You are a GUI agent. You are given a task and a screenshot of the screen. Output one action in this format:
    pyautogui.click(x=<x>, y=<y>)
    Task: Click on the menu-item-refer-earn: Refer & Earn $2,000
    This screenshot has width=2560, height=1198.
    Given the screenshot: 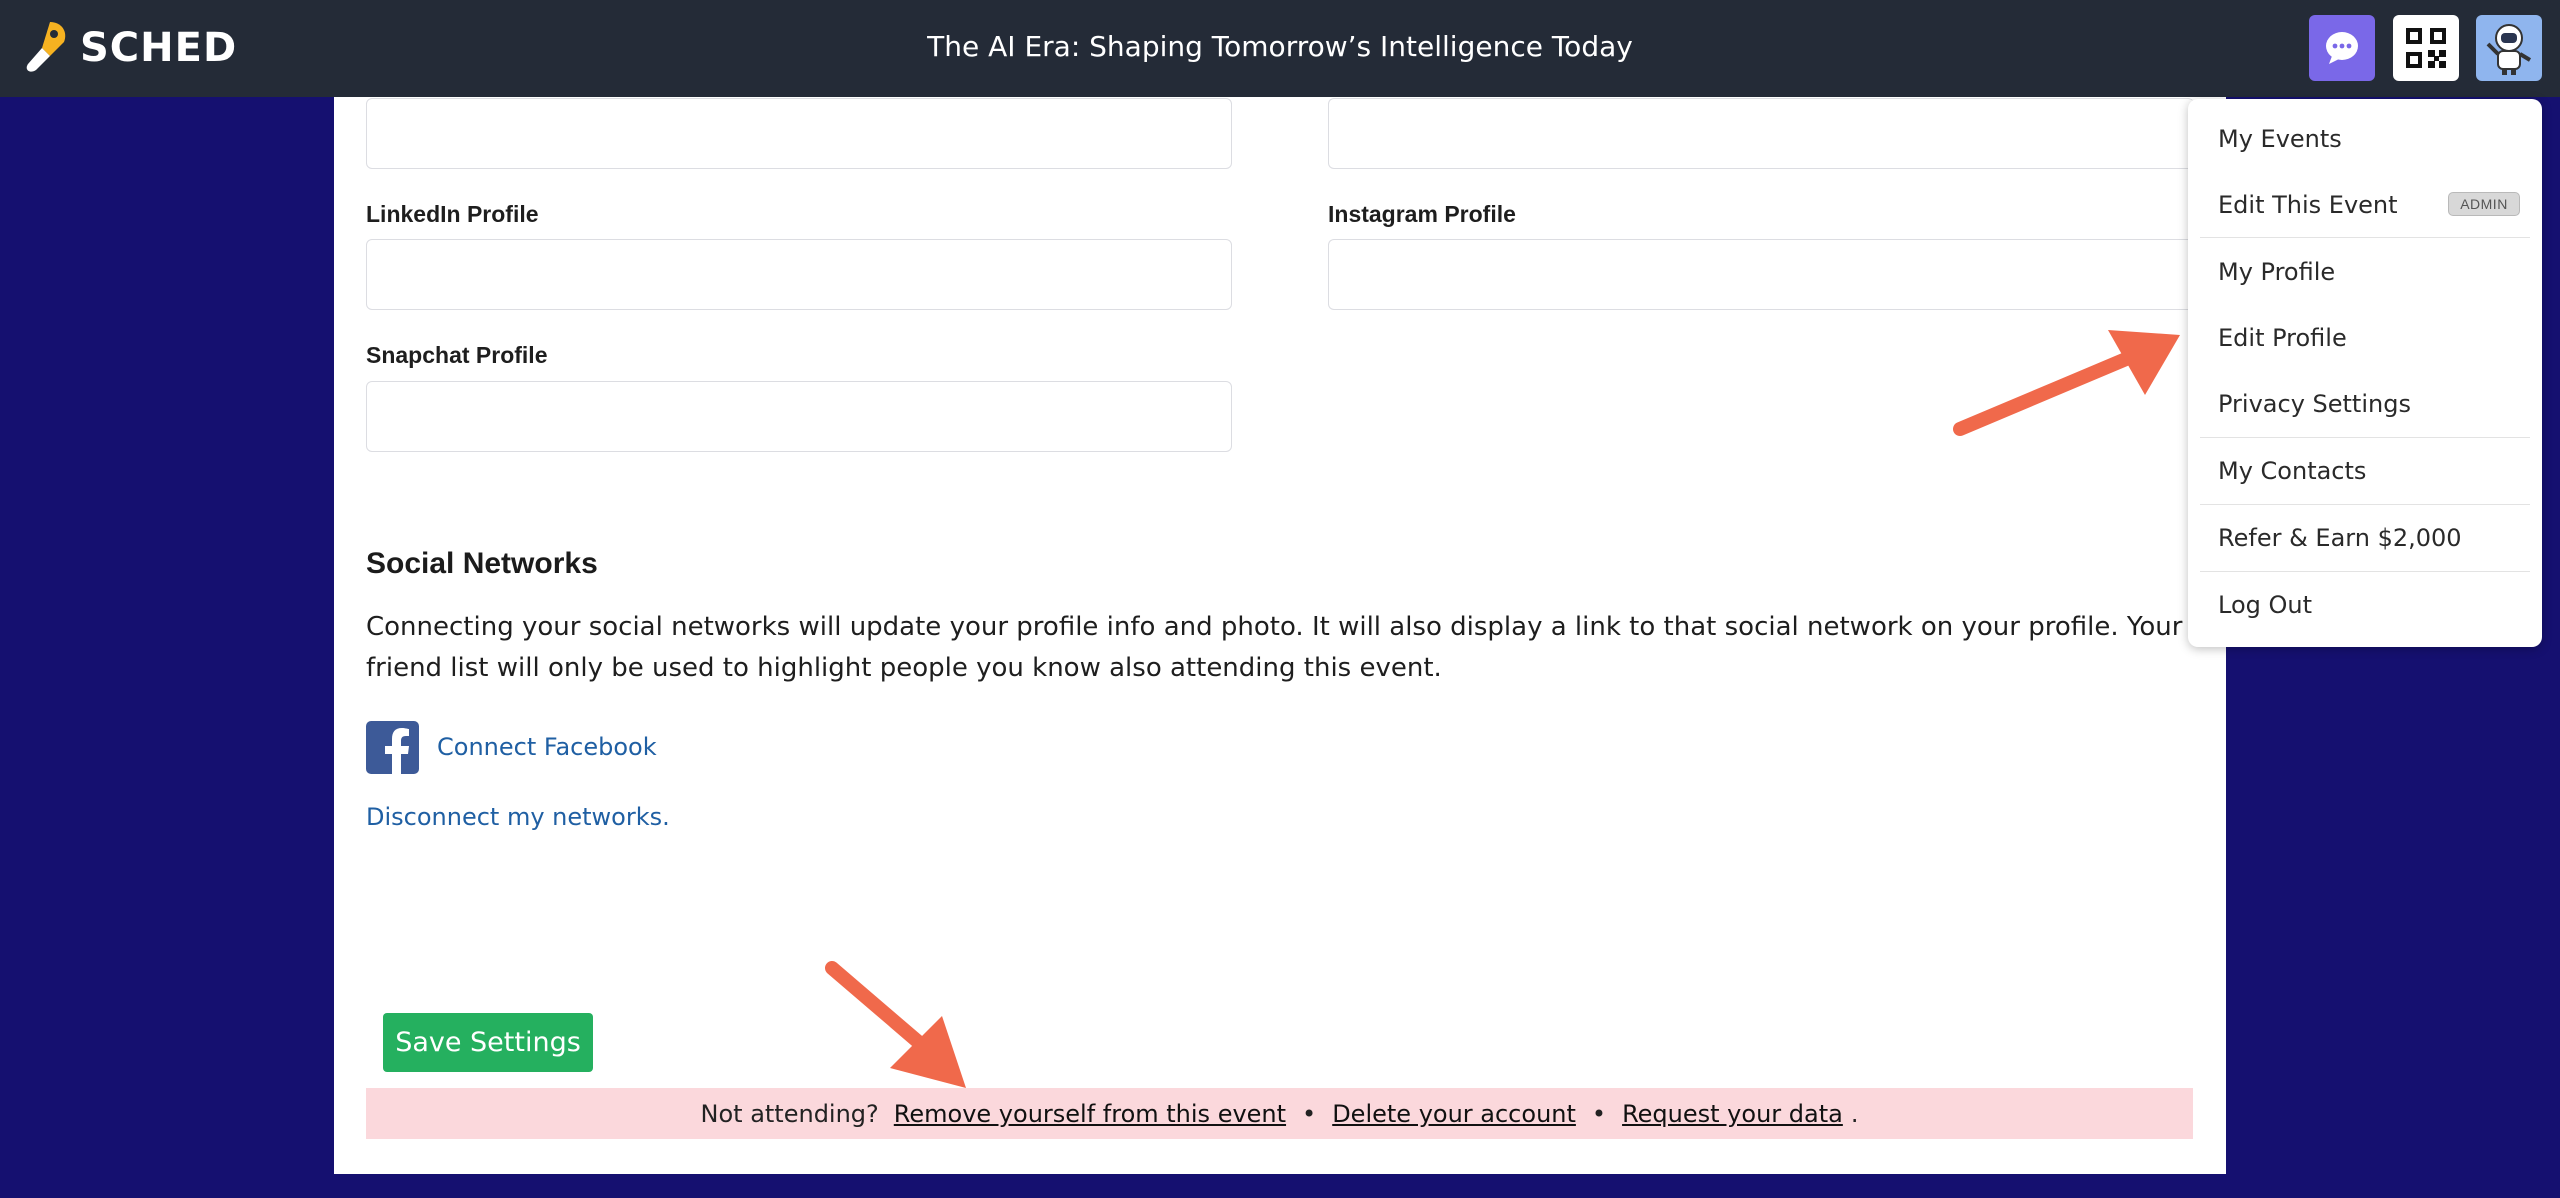 What is the action you would take?
    pyautogui.click(x=2340, y=538)
    